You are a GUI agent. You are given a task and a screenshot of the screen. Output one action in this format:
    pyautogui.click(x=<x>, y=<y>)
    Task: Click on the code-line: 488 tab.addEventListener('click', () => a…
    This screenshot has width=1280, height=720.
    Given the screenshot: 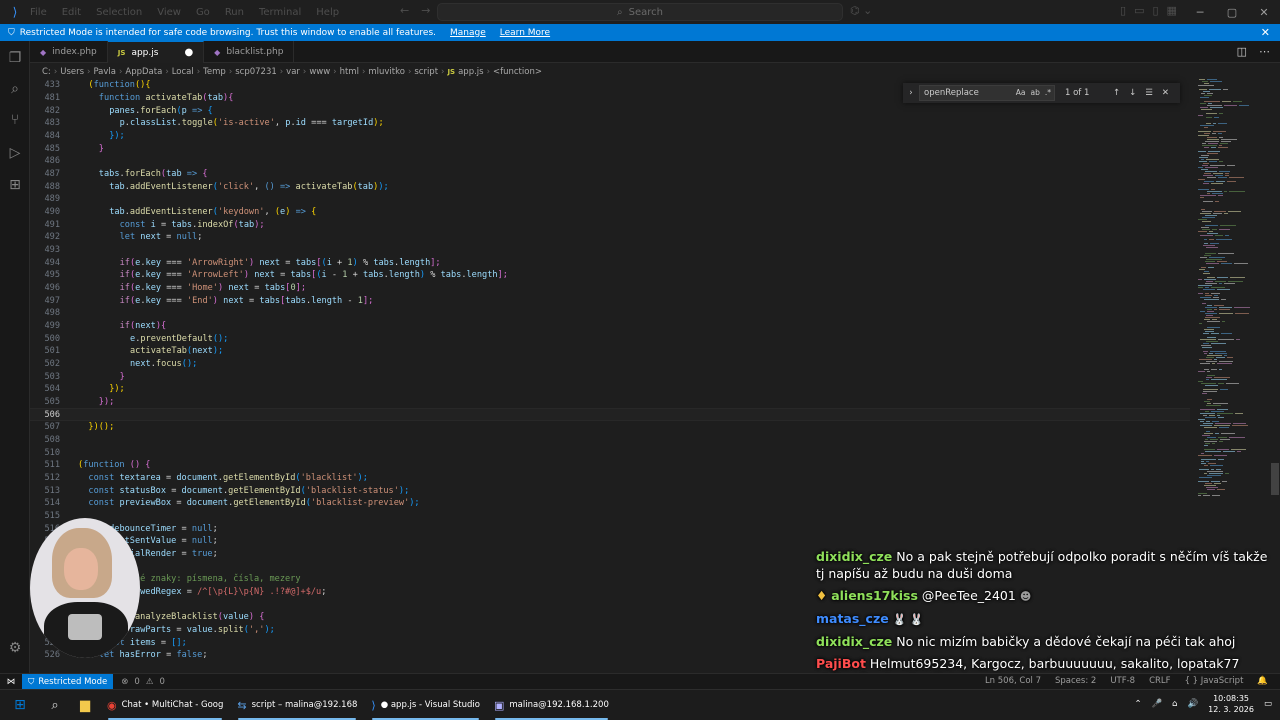 What is the action you would take?
    pyautogui.click(x=610, y=186)
    